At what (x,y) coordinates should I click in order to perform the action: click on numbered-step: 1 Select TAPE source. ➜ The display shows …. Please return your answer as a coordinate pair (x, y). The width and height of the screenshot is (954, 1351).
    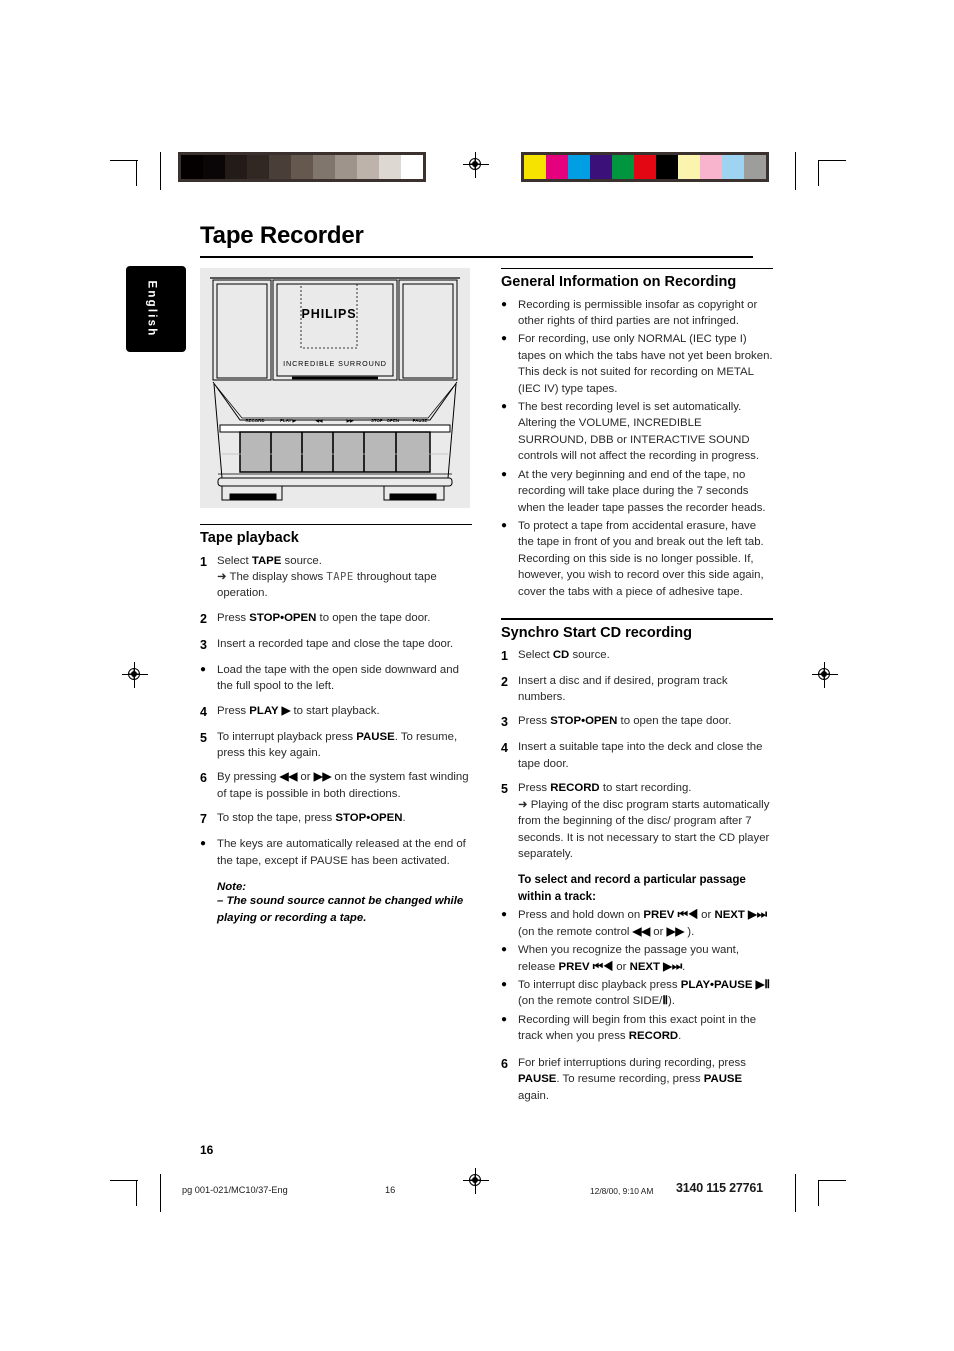
    Looking at the image, I should click on (336, 577).